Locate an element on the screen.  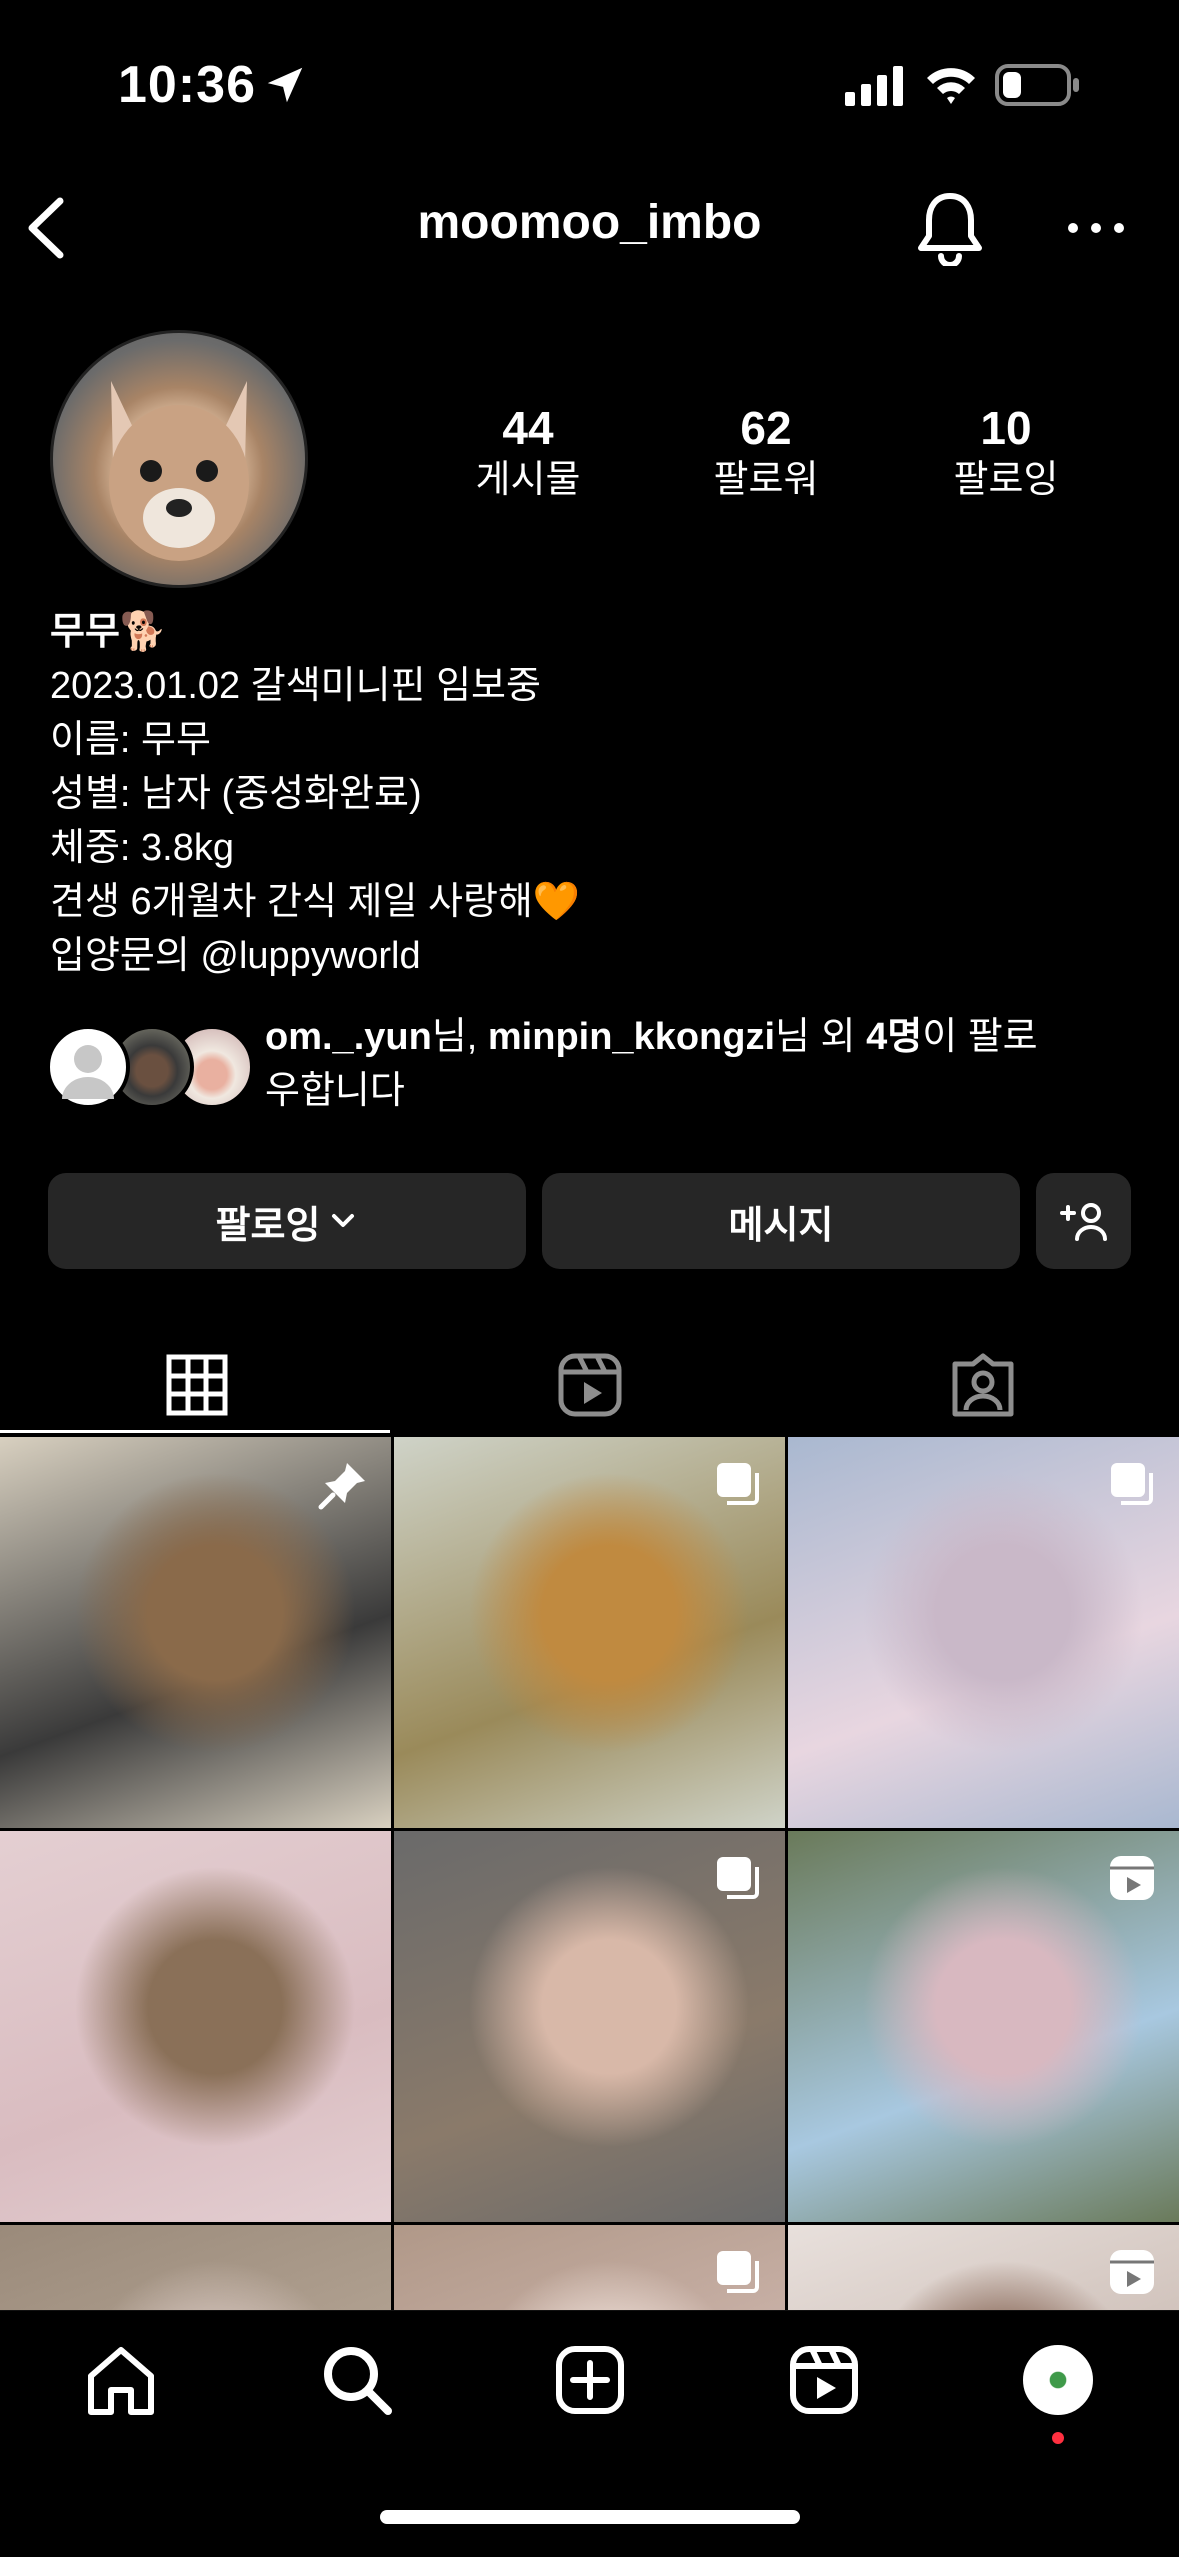
suggest-people-button is located at coordinates (1083, 1221).